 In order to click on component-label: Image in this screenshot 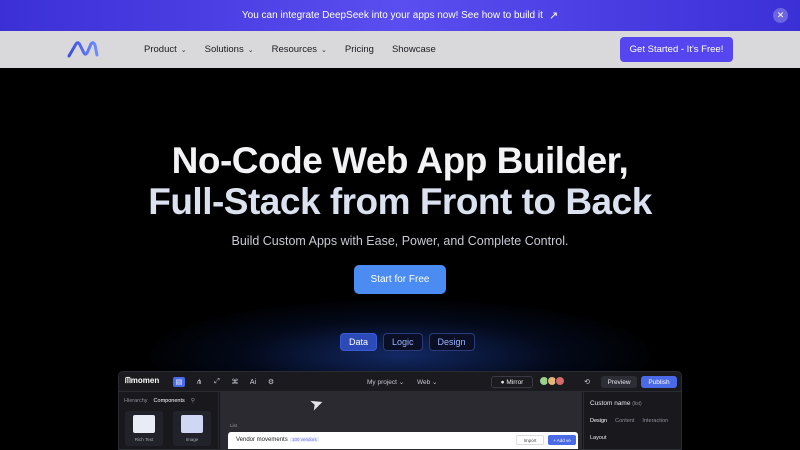, I will do `click(192, 439)`.